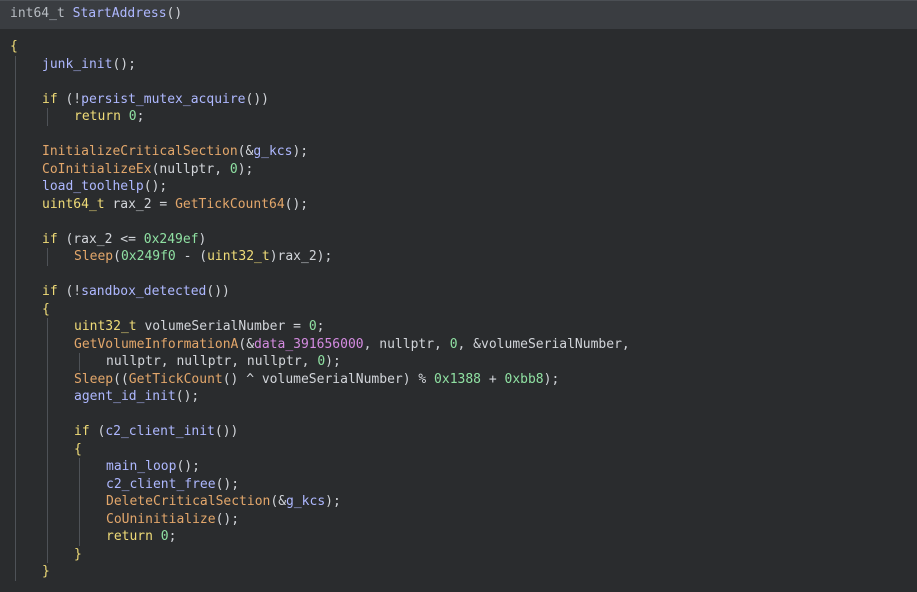 This screenshot has height=592, width=917. Describe the element at coordinates (188, 501) in the screenshot. I see `code-token-fn: DeleteCriticalSection` at that location.